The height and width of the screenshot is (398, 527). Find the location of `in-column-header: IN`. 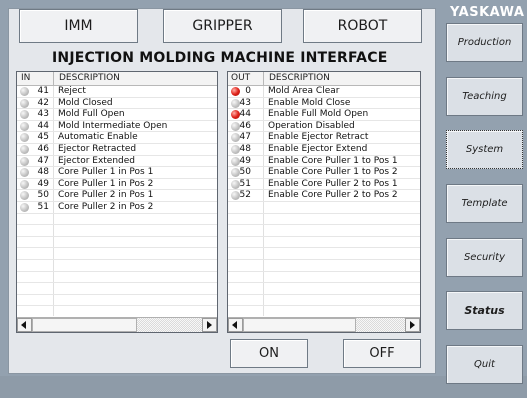

in-column-header: IN is located at coordinates (26, 78).